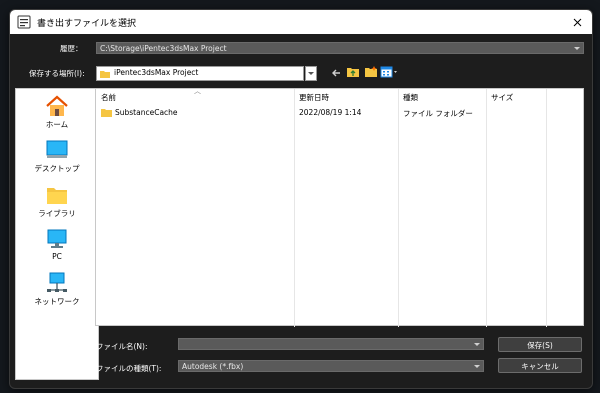  I want to click on new-folder-icon, so click(371, 72).